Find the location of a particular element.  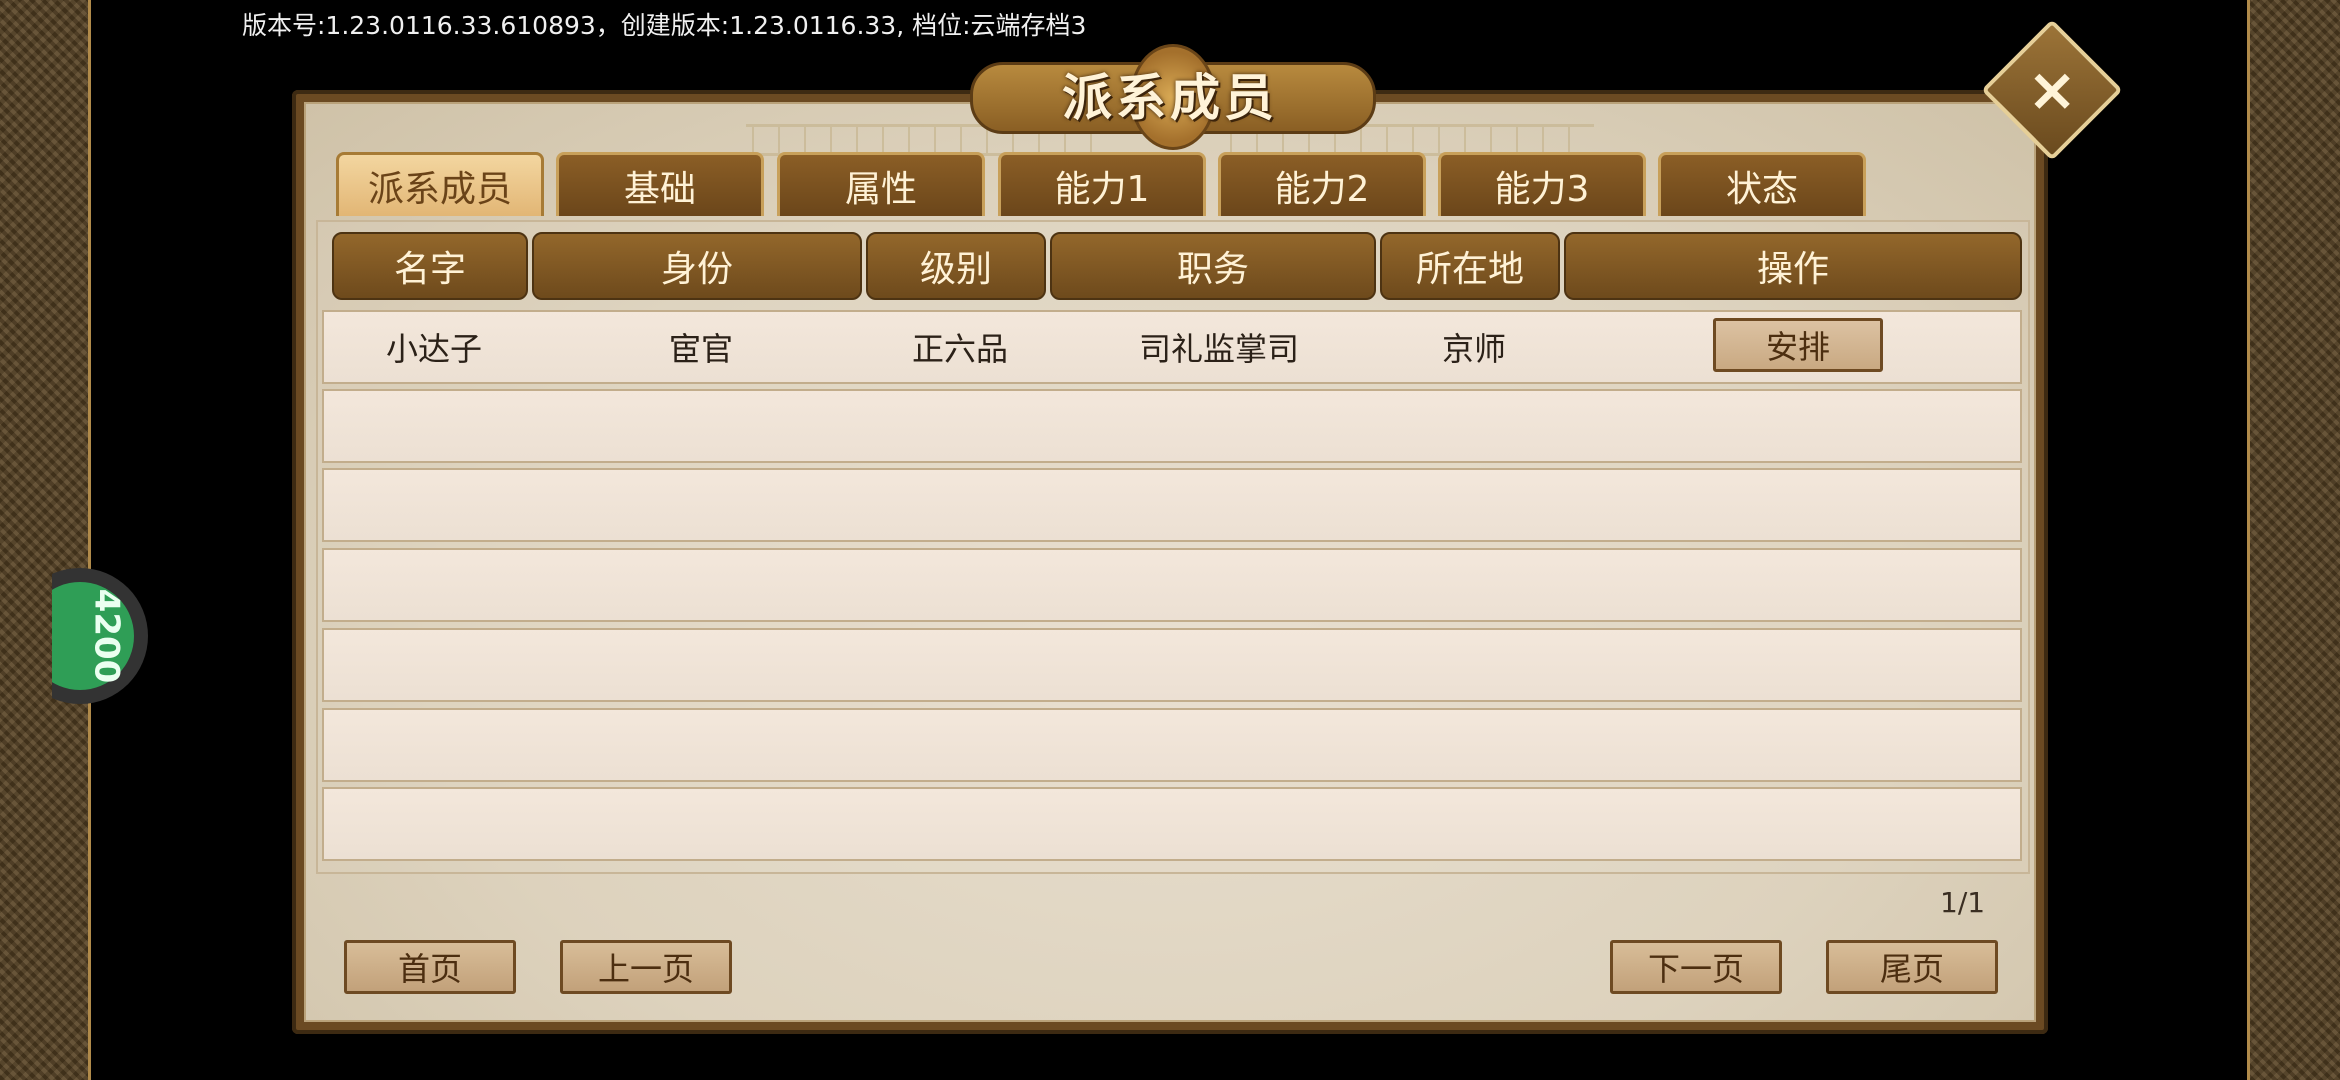

last-page-button: 尾页 is located at coordinates (1912, 967).